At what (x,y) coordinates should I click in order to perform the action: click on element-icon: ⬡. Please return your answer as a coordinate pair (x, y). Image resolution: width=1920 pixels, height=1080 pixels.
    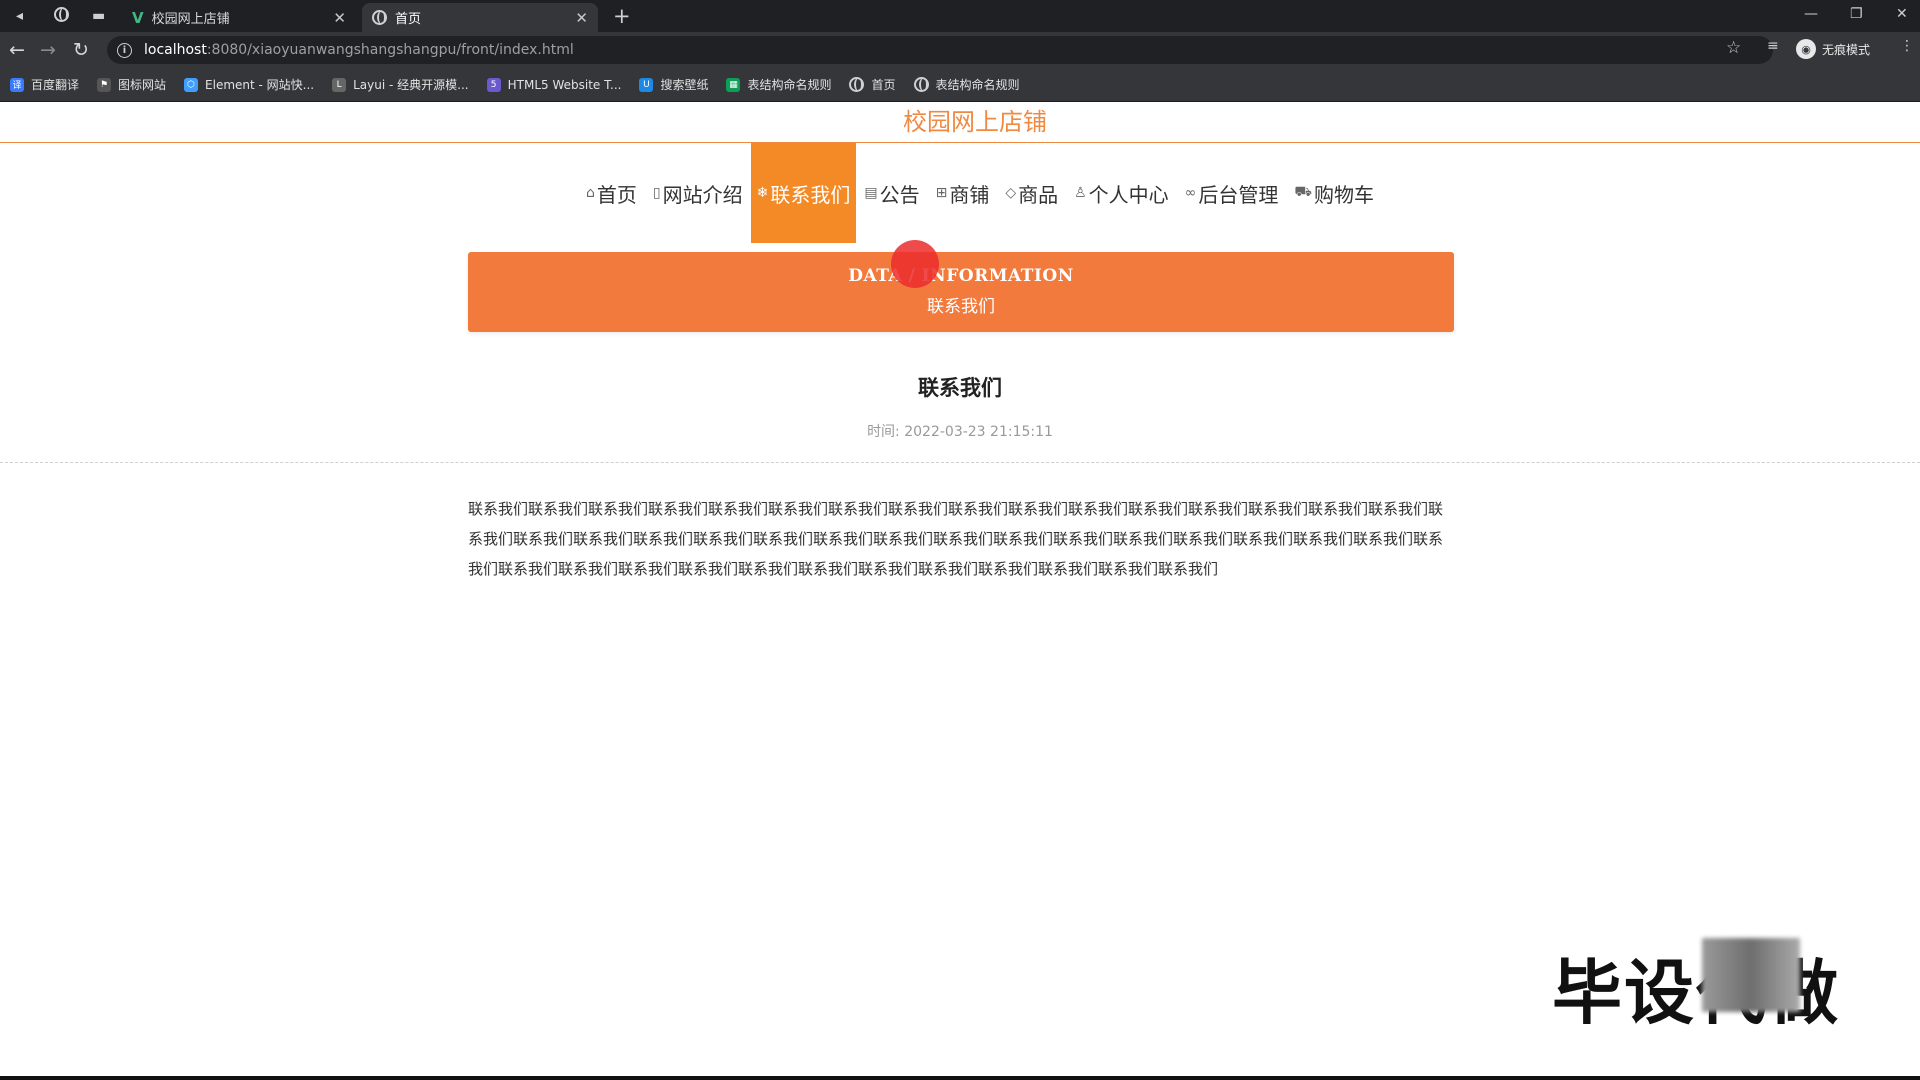
    Looking at the image, I should click on (191, 84).